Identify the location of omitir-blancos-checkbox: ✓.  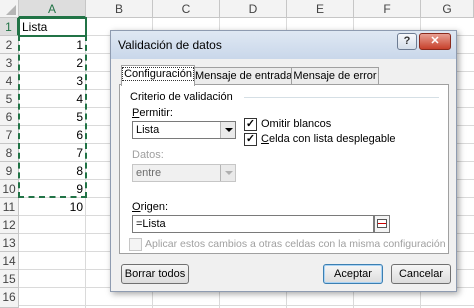
(250, 124).